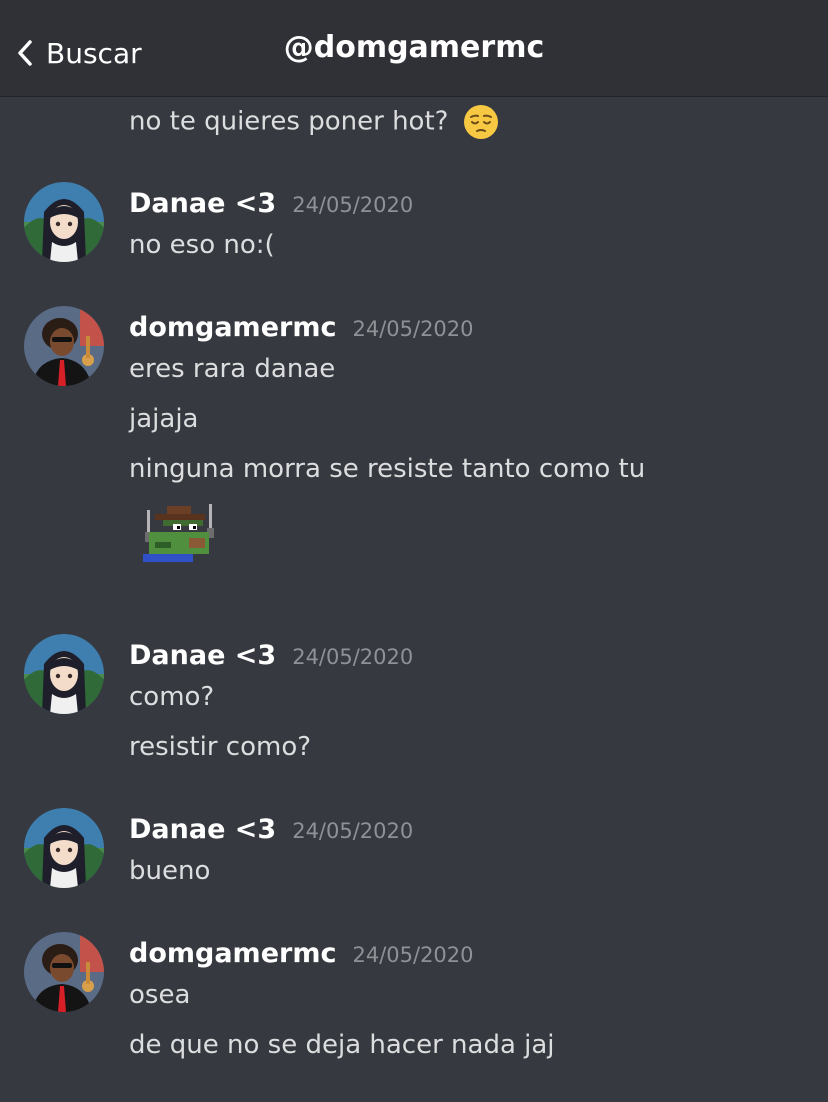  I want to click on message-text: osea, so click(160, 995).